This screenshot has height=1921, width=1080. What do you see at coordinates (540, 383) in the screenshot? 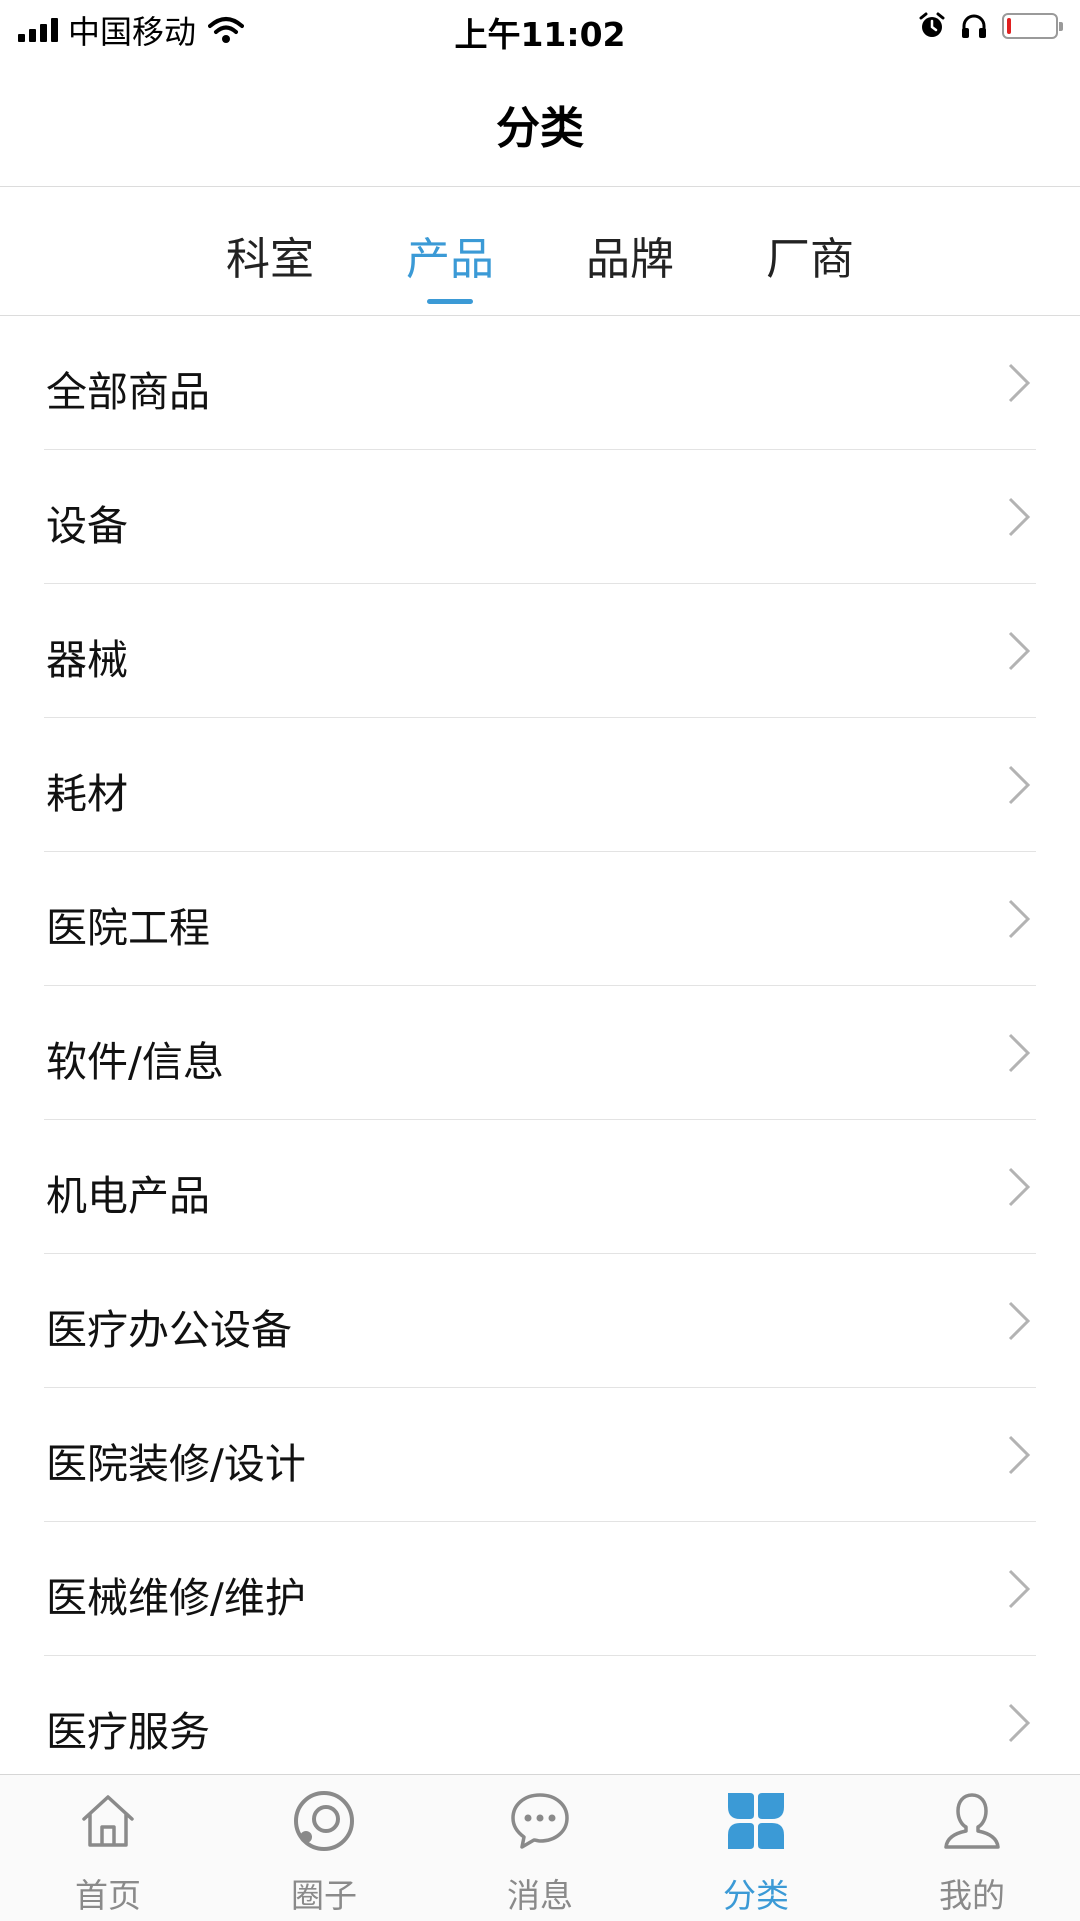
I see `list-item: 全部商品` at bounding box center [540, 383].